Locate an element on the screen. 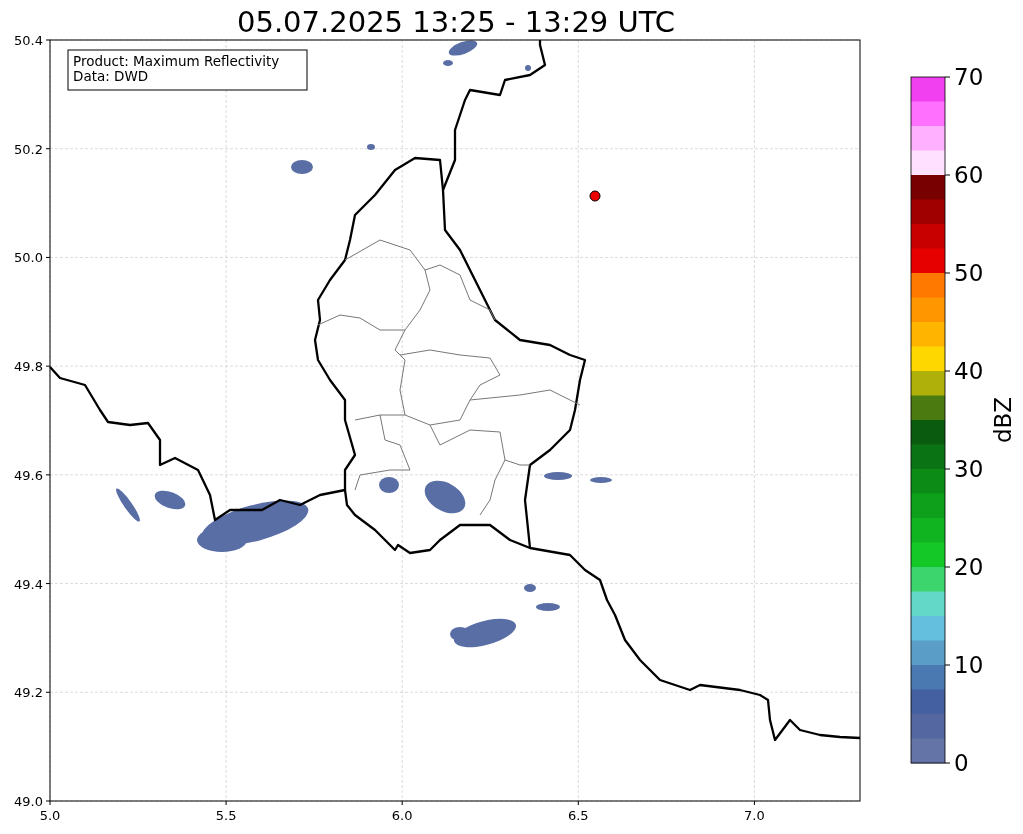  x-tick-label: 5.0 is located at coordinates (50, 815).